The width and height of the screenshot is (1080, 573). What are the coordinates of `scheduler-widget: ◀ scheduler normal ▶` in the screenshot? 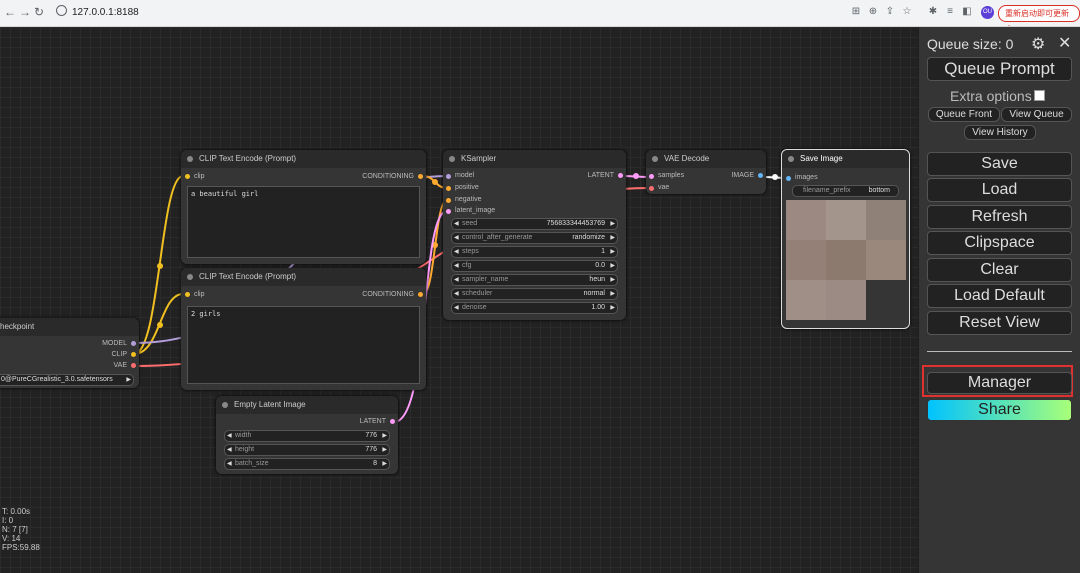 It's located at (534, 294).